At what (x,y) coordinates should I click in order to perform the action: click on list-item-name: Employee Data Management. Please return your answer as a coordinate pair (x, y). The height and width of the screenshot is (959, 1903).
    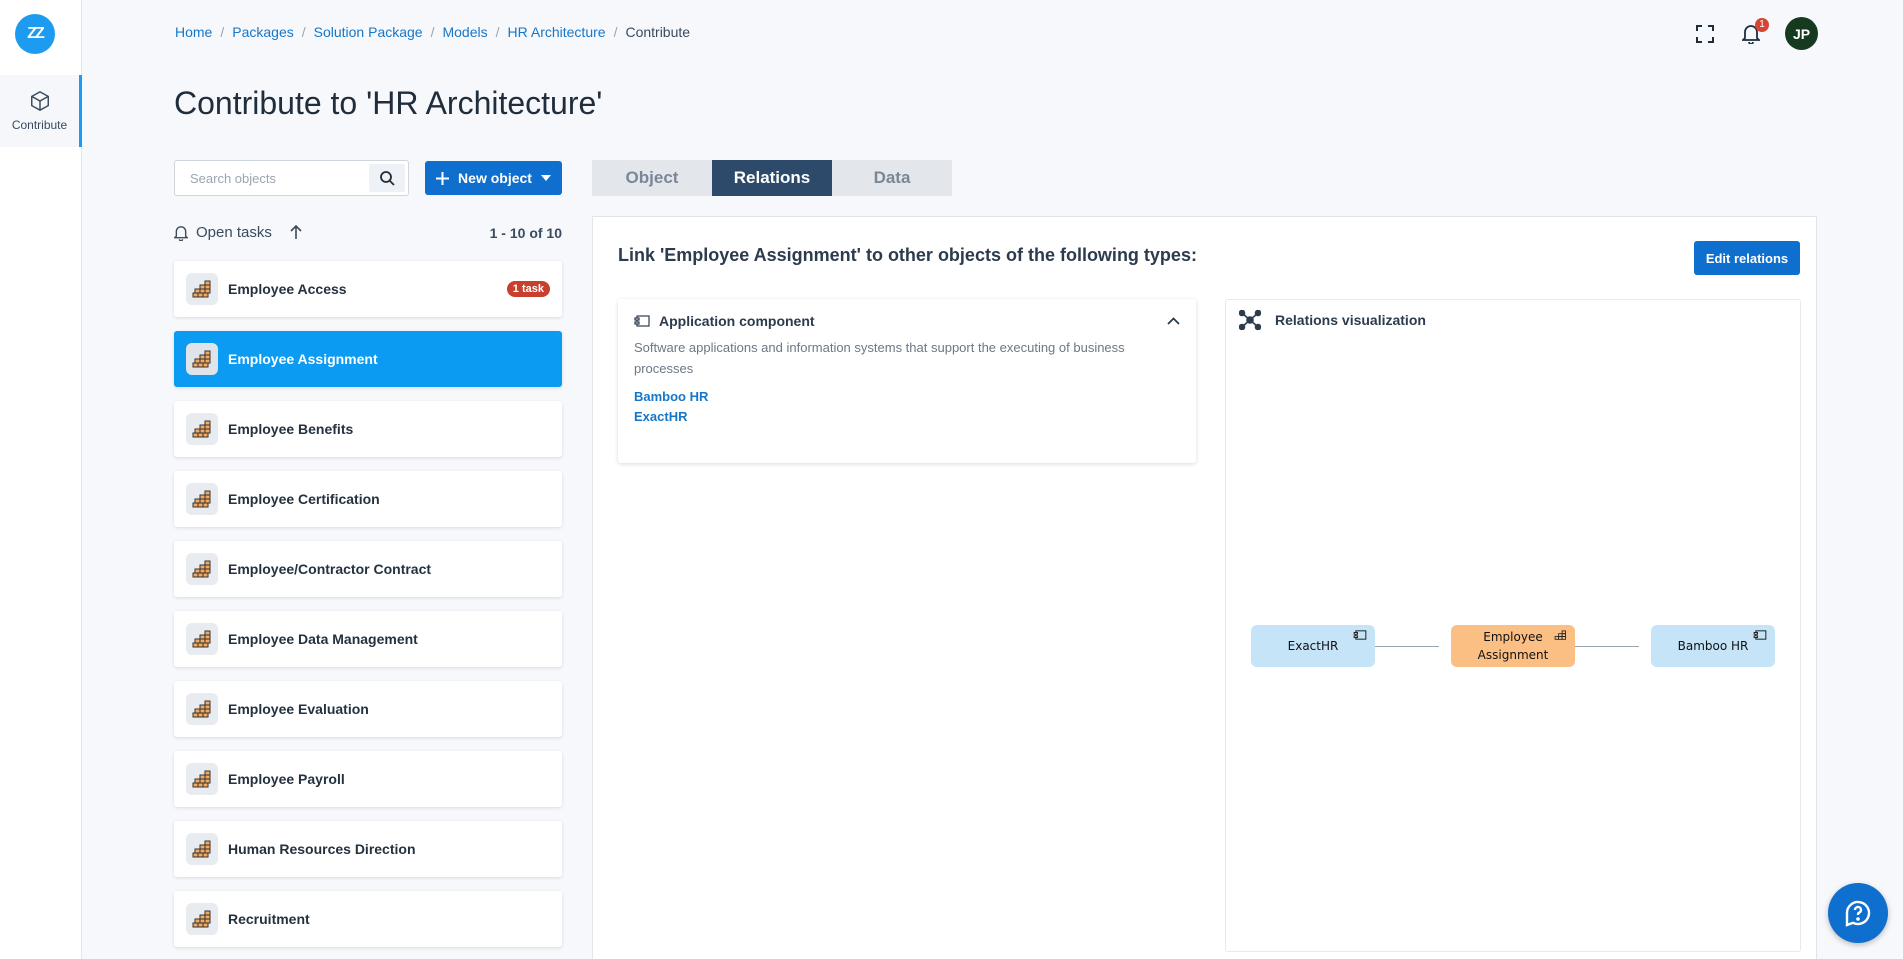
    Looking at the image, I should click on (323, 639).